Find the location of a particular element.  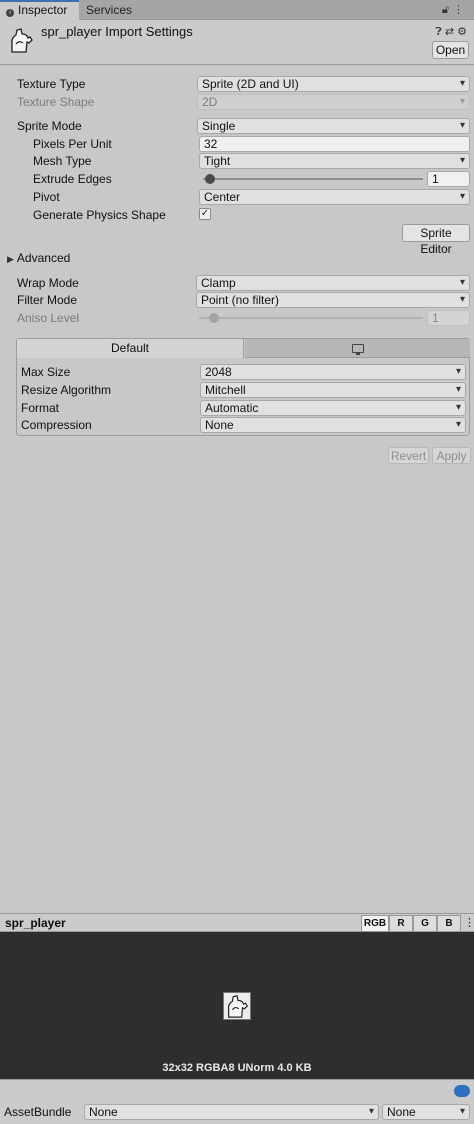

inspector-header: spr_player Import Settings ❓︎⇄⚙ Open is located at coordinates (237, 43).